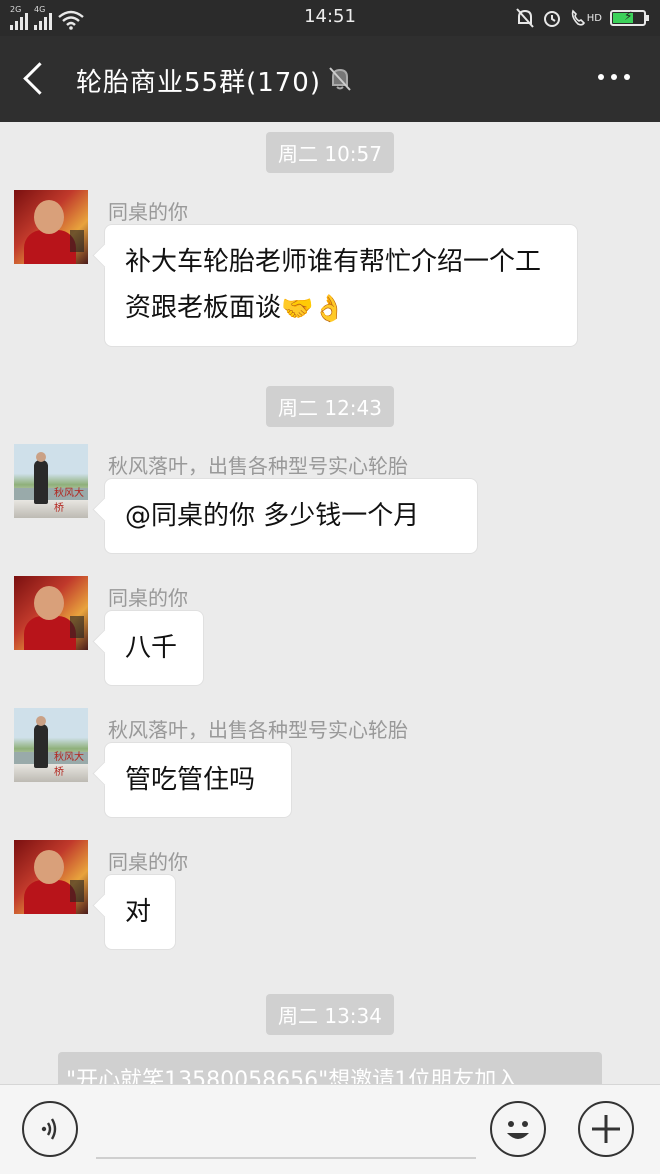 Image resolution: width=660 pixels, height=1174 pixels. I want to click on message-text: @同桌的你 多少钱一个月, so click(272, 516).